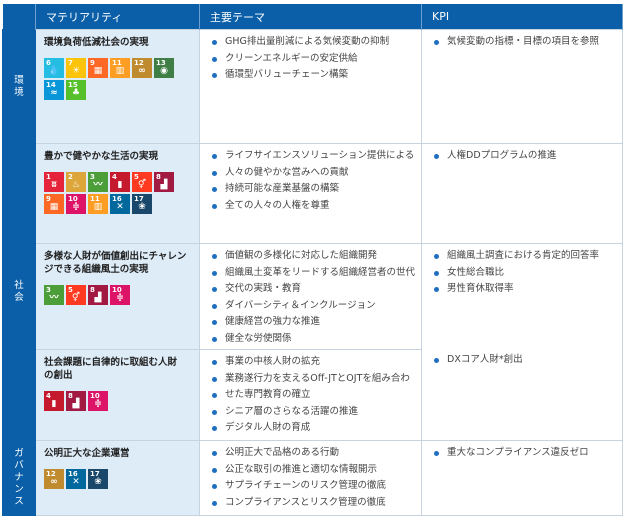 The image size is (624, 527). I want to click on materiality-title: 公明正大な企業運営, so click(87, 453).